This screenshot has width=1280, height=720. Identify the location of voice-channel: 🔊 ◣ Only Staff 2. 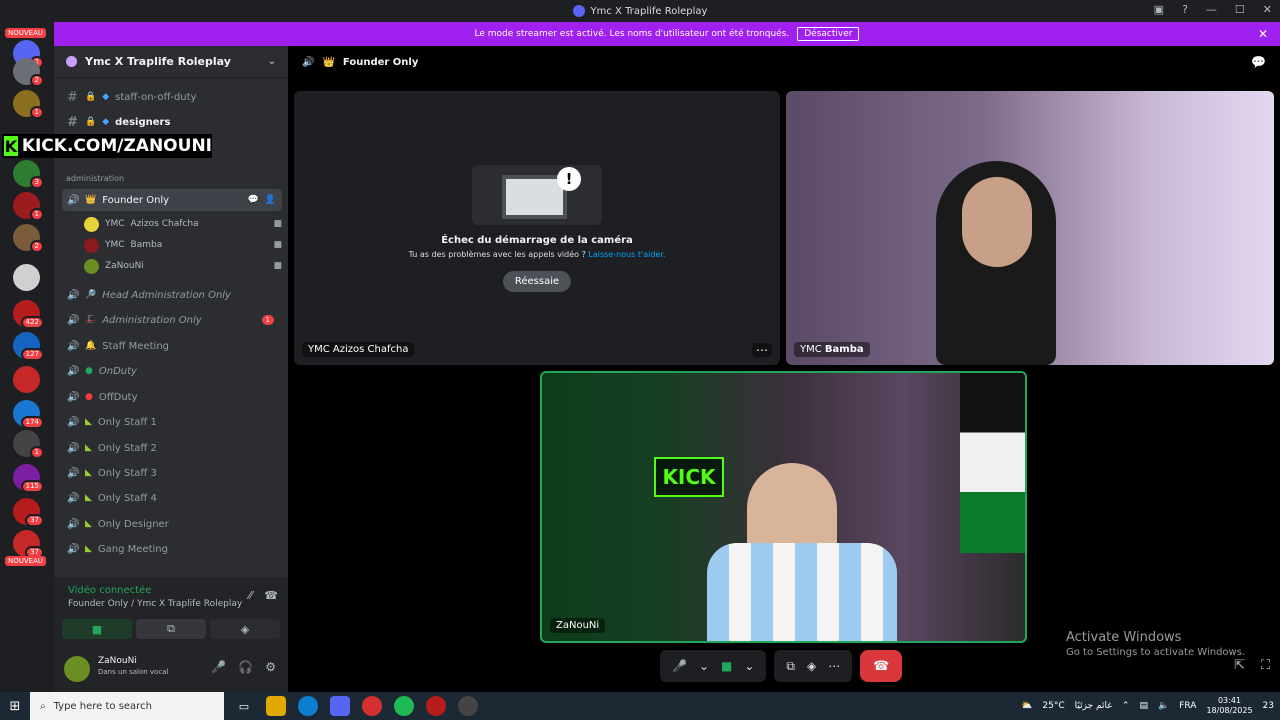
(172, 448).